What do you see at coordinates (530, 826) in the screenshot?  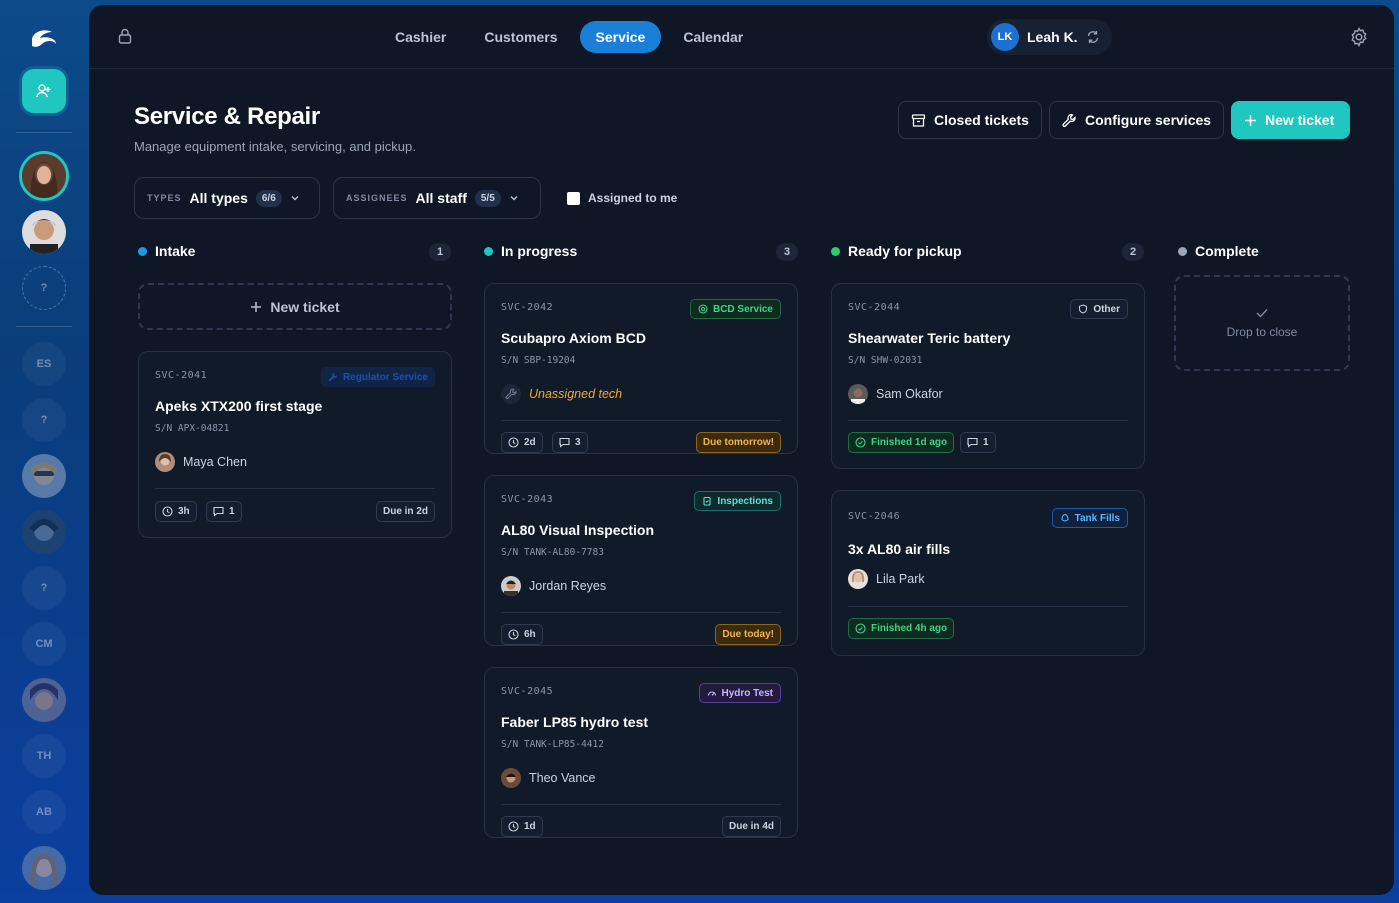 I see `time-value: 1d` at bounding box center [530, 826].